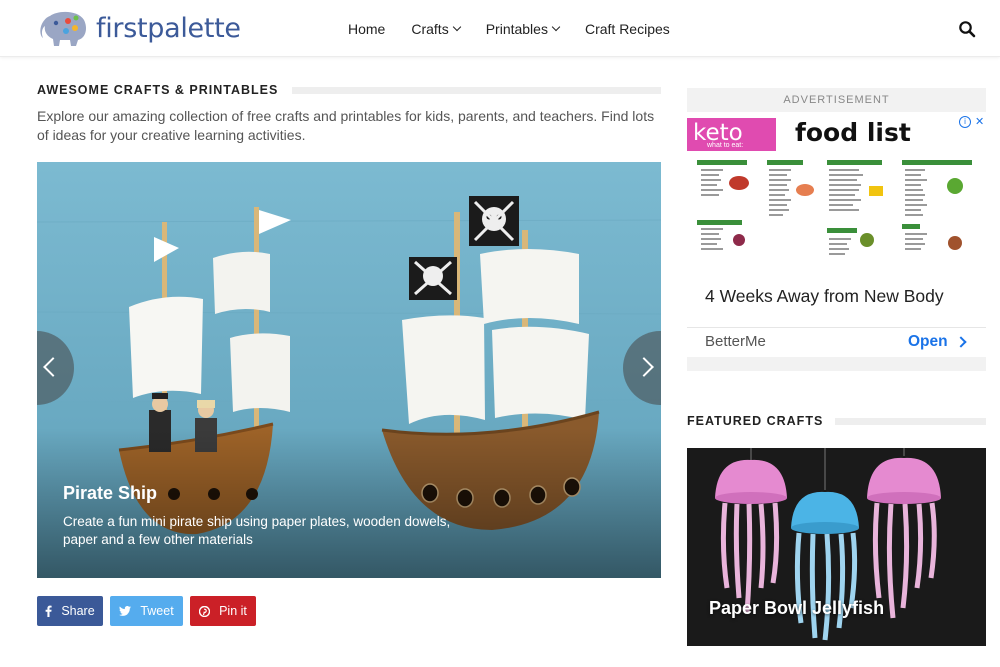  What do you see at coordinates (430, 28) in the screenshot?
I see `nav-item-label: Crafts` at bounding box center [430, 28].